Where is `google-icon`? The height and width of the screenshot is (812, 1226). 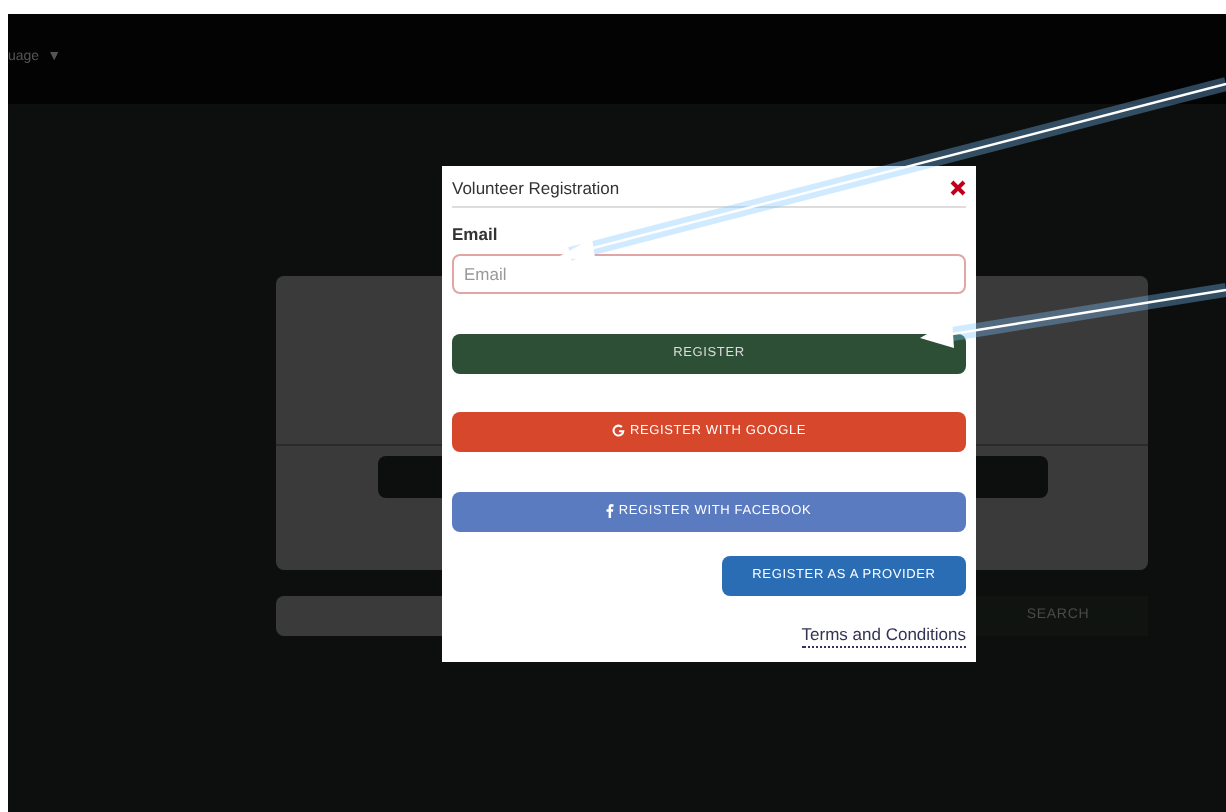
google-icon is located at coordinates (618, 431).